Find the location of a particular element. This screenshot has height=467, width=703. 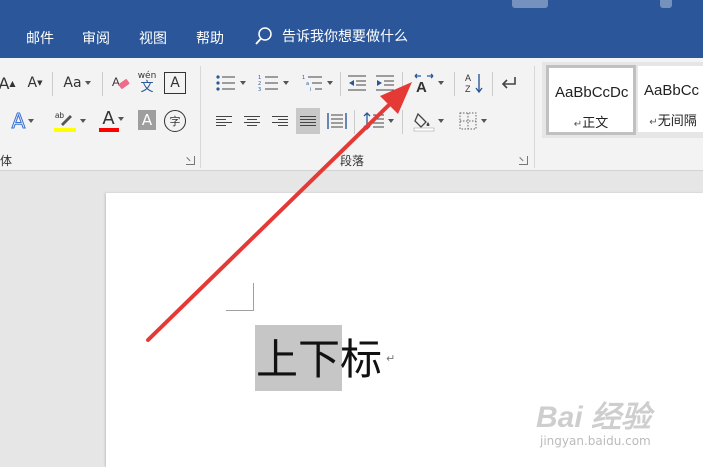

baidu-watermark: Bai 经验 jingyan.baidu.com is located at coordinates (615, 425).